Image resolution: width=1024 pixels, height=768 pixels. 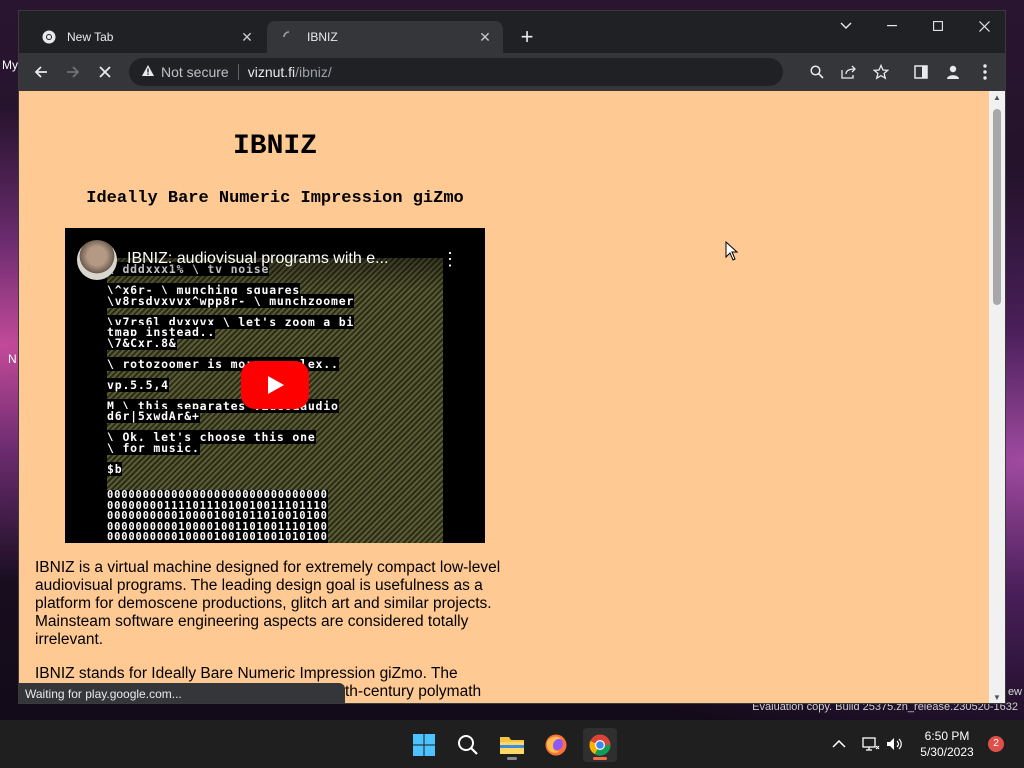 What do you see at coordinates (938, 26) in the screenshot?
I see `maximize-button` at bounding box center [938, 26].